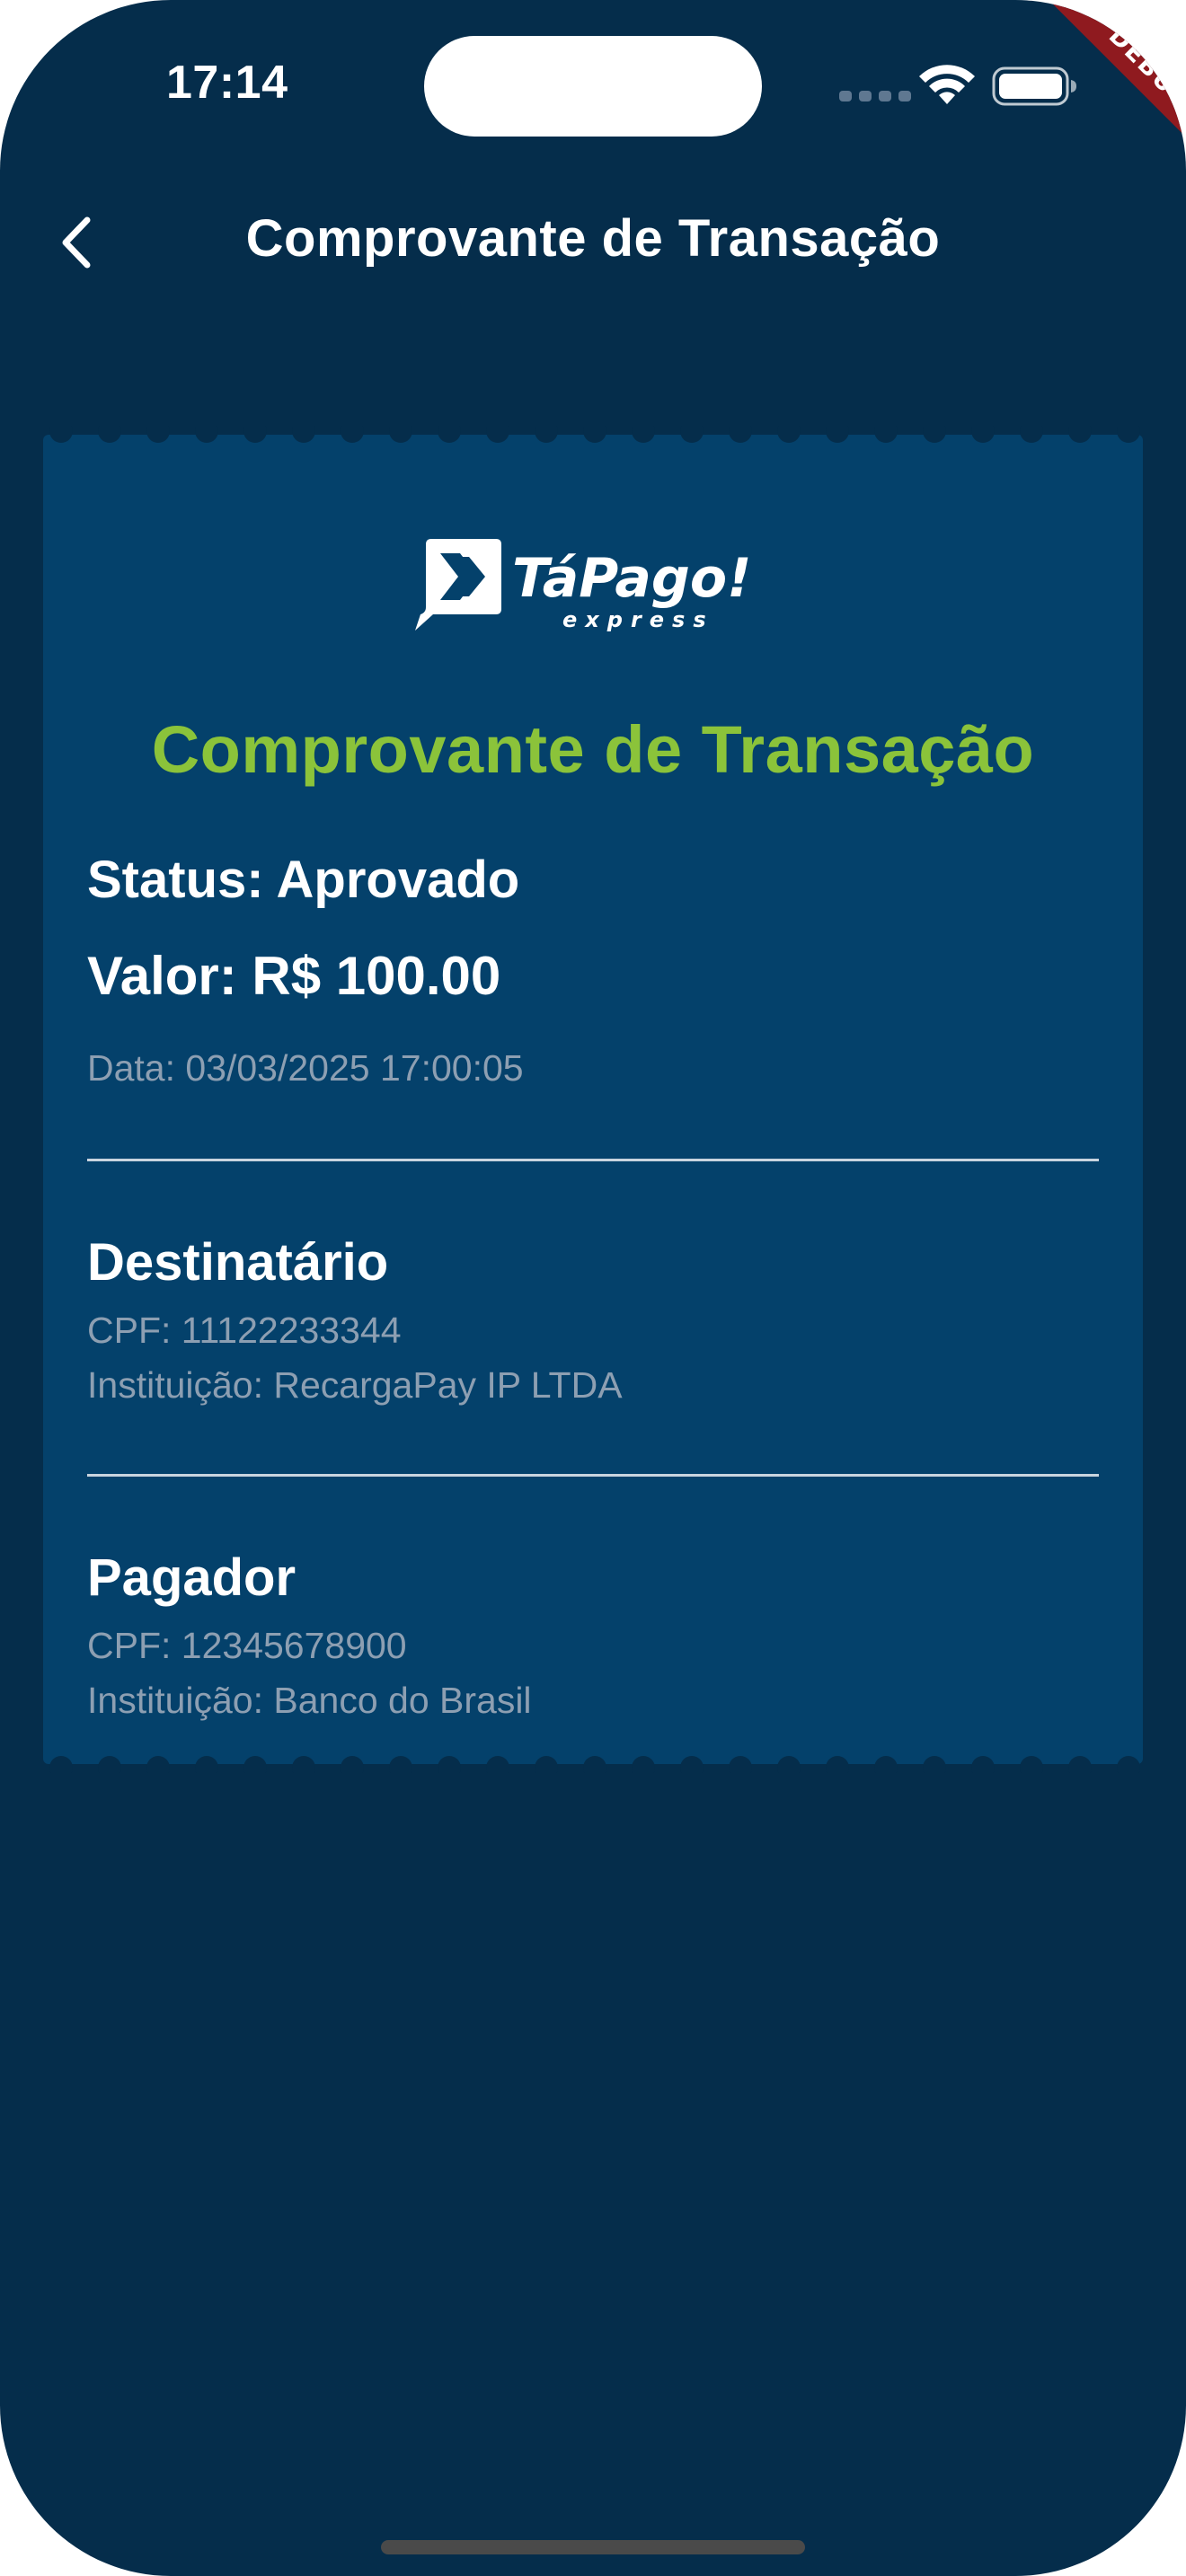  What do you see at coordinates (294, 976) in the screenshot?
I see `transaction-amount: Valor: R$ 100.00` at bounding box center [294, 976].